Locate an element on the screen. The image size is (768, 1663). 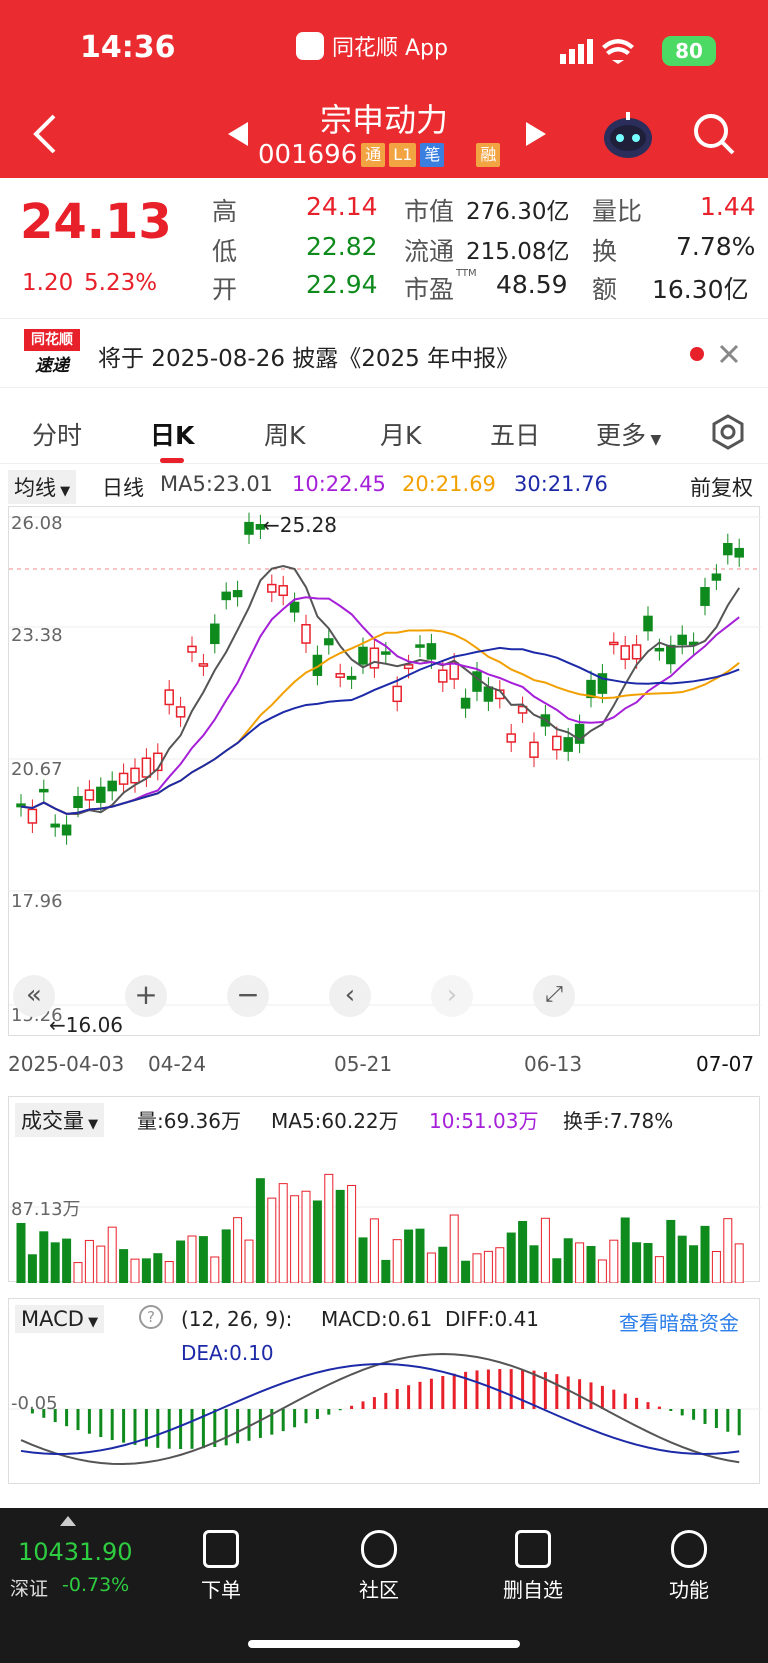
ma-select: 均线 ▼ is located at coordinates (42, 487).